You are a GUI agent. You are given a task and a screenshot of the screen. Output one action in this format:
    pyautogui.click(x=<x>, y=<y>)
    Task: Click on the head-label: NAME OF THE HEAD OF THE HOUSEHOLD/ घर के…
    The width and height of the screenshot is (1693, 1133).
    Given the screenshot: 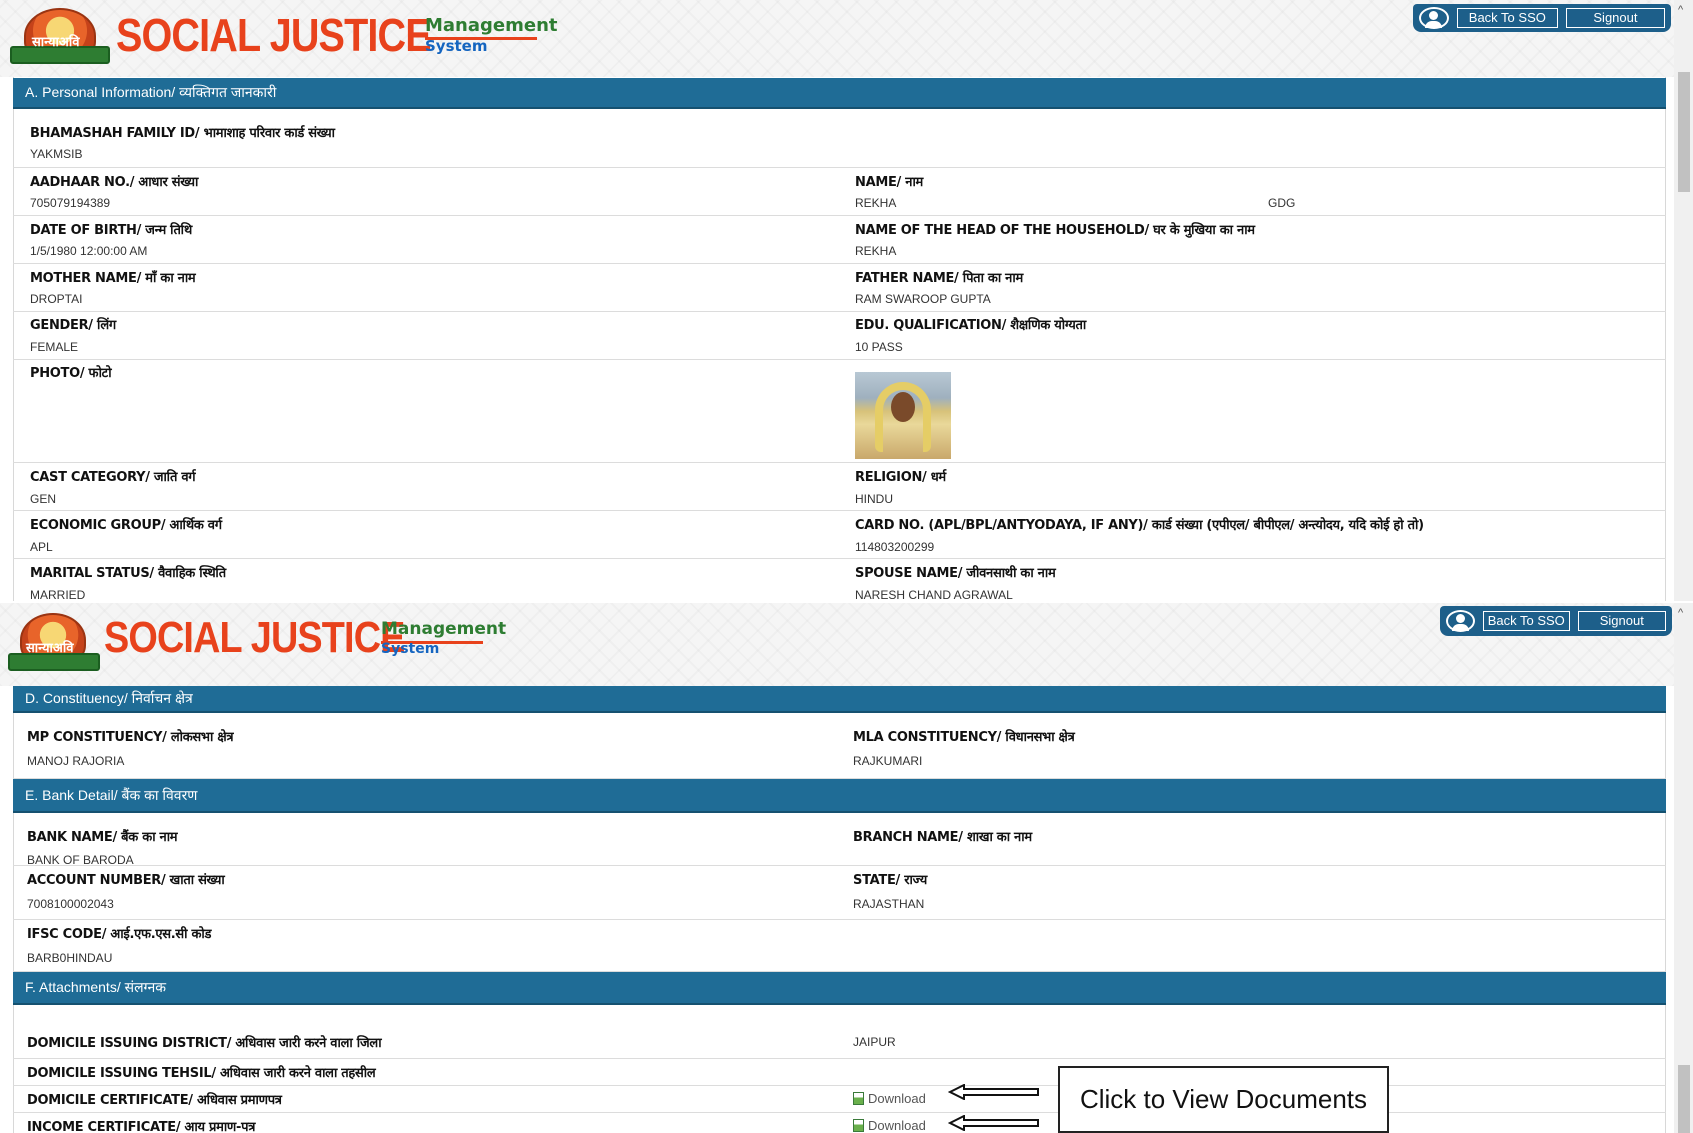 What is the action you would take?
    pyautogui.click(x=1055, y=230)
    